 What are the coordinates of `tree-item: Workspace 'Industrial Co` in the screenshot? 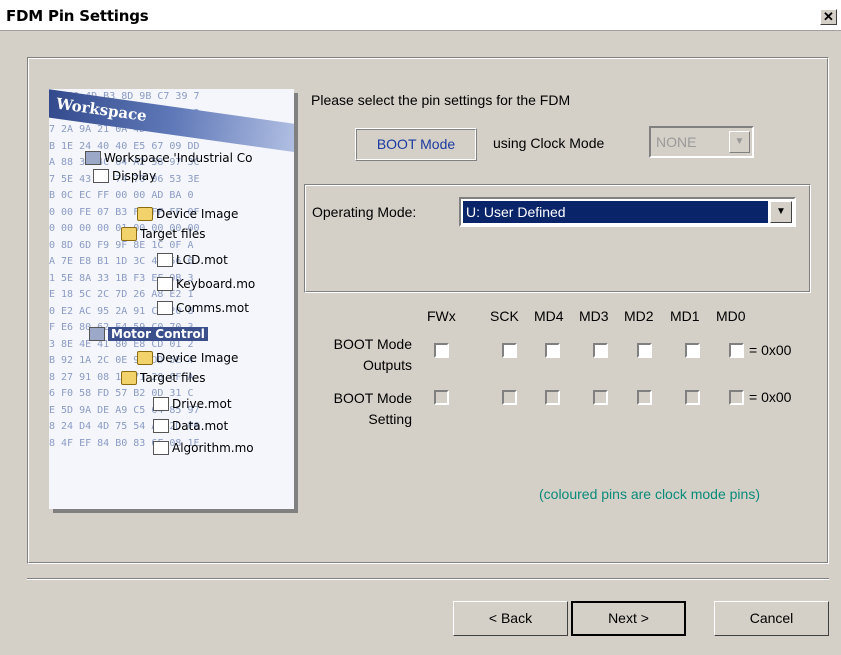 It's located at (169, 158).